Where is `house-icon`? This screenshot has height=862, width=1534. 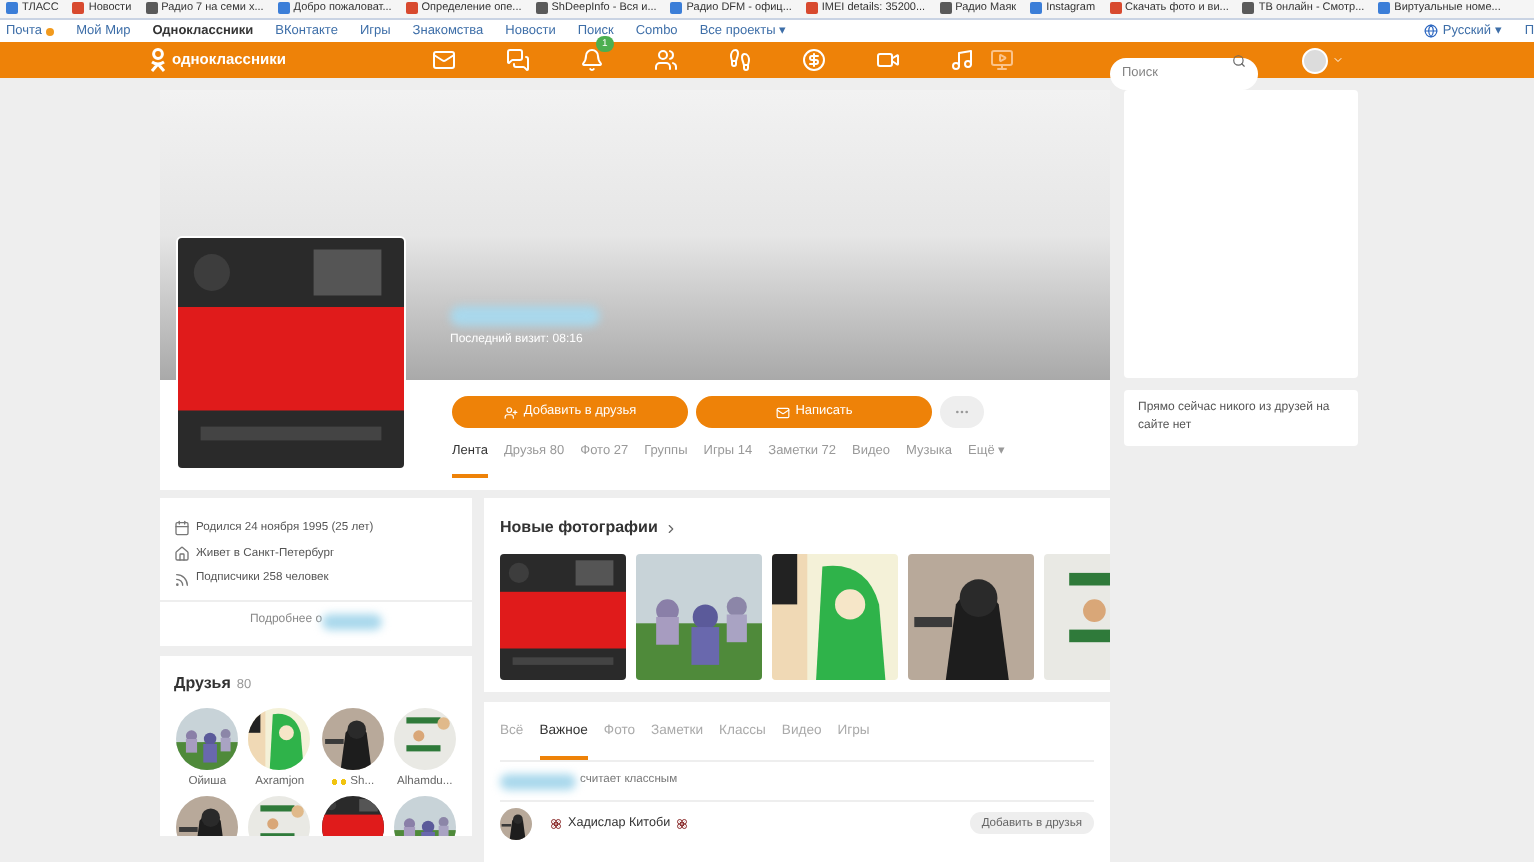
house-icon is located at coordinates (182, 554).